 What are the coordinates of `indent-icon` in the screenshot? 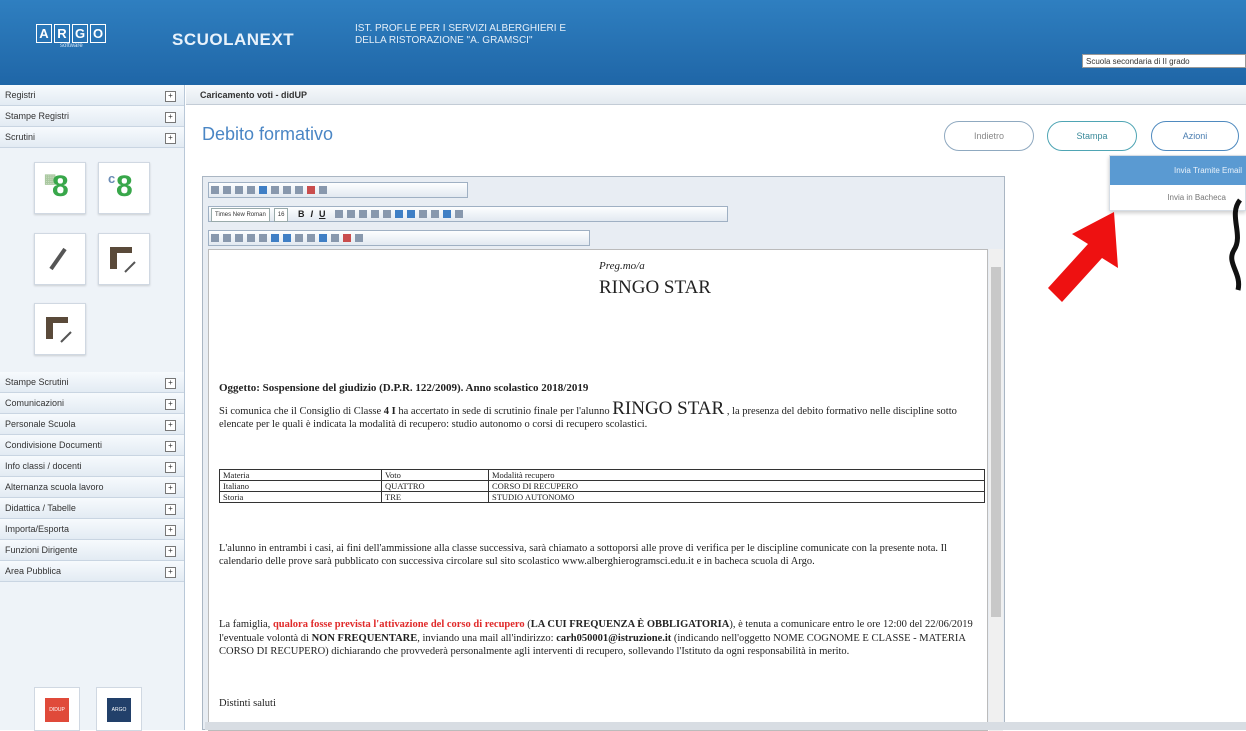 It's located at (434, 214).